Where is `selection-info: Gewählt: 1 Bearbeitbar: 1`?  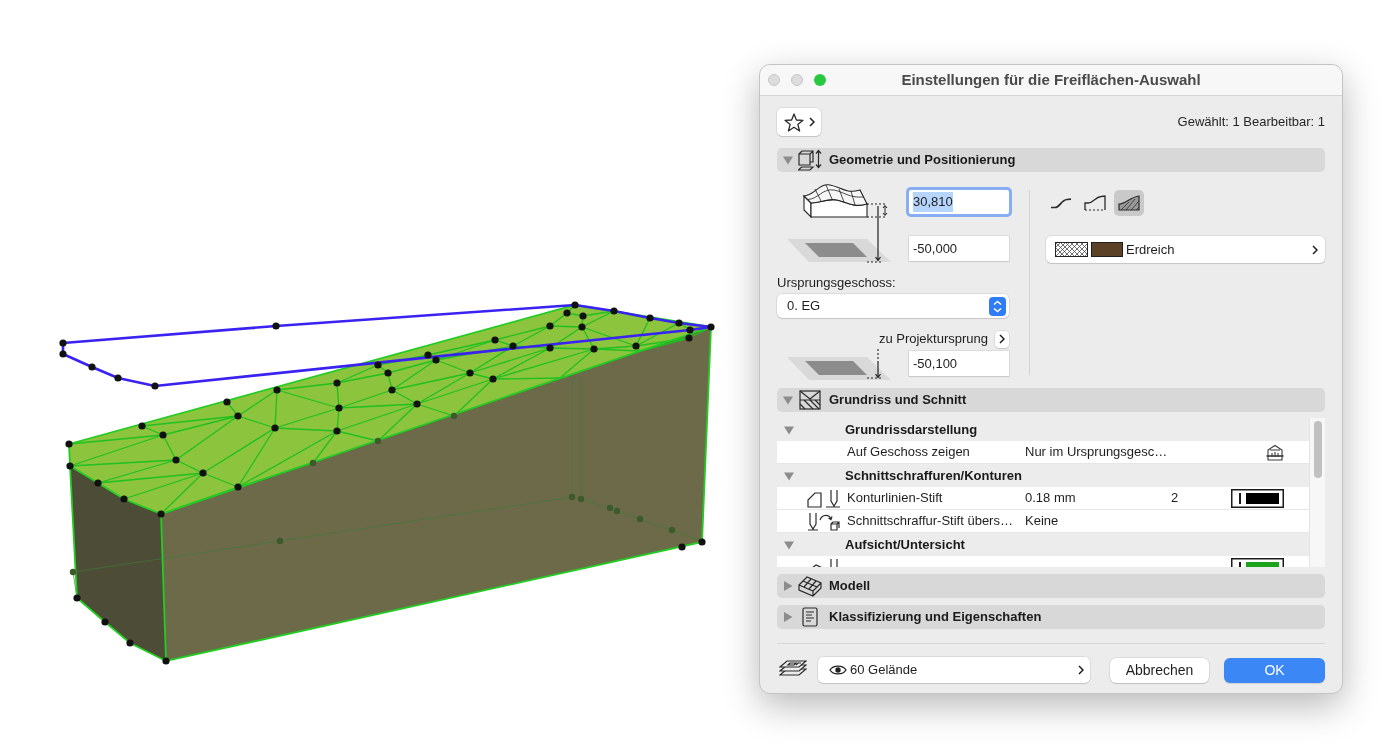
selection-info: Gewählt: 1 Bearbeitbar: 1 is located at coordinates (1251, 122).